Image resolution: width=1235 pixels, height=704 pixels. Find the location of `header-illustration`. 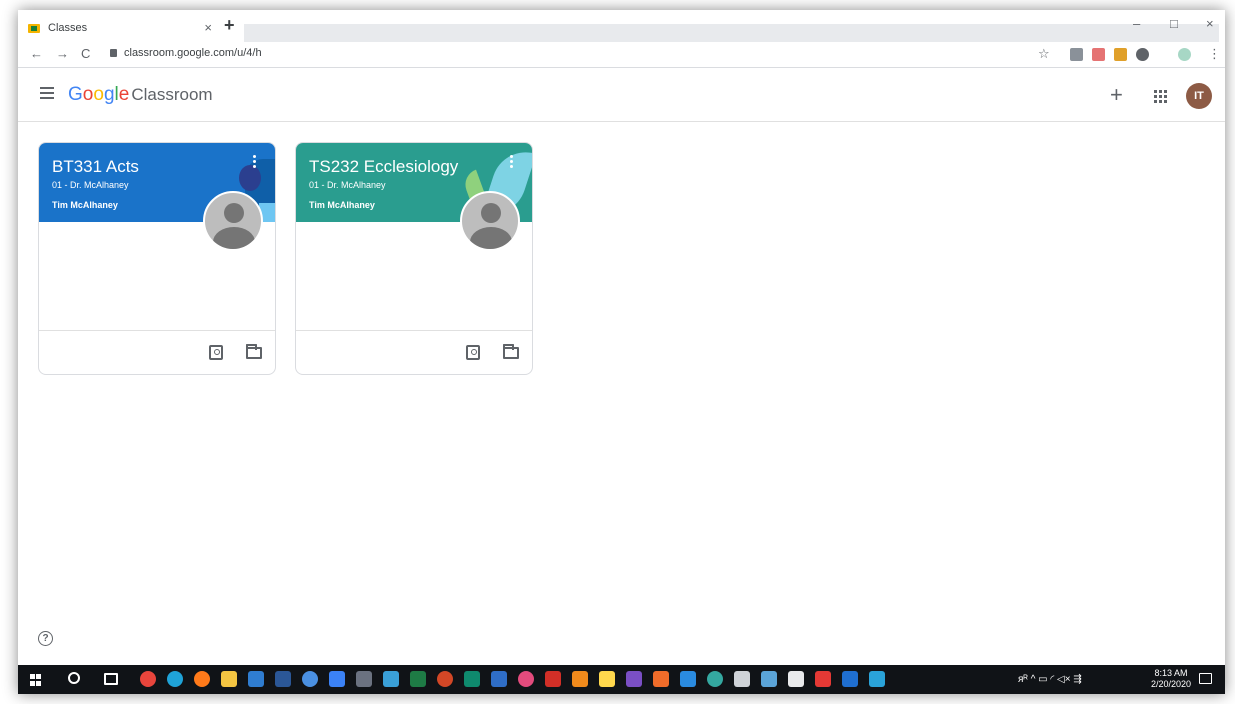

header-illustration is located at coordinates (250, 178).